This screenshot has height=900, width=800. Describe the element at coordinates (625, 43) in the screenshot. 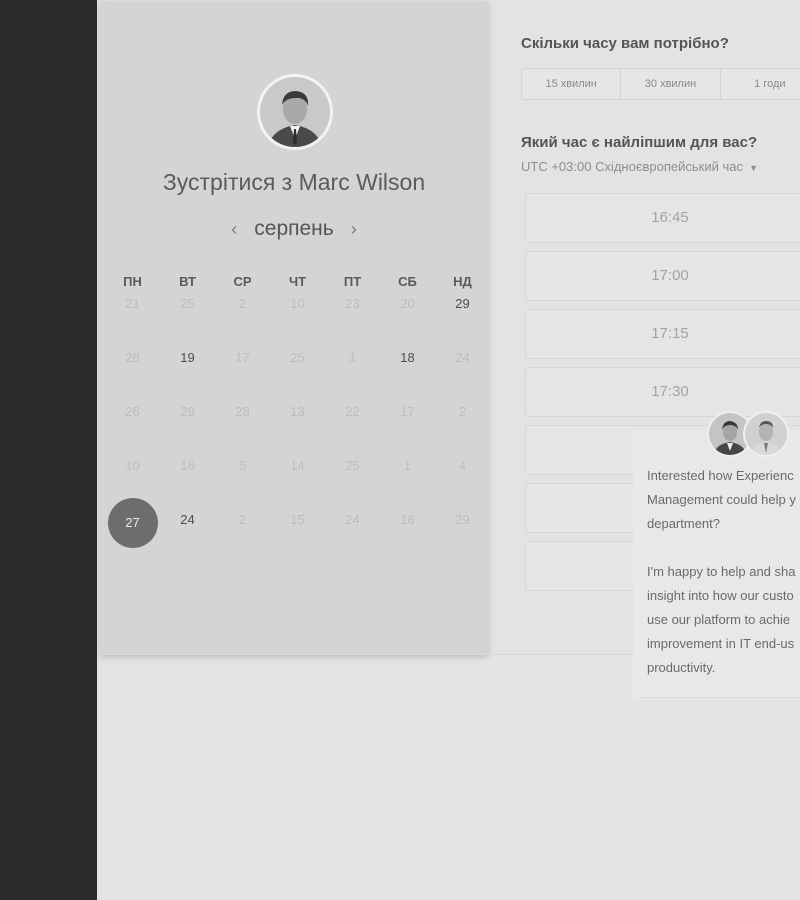

I see `duration-question: Скільки часу вам потрібно?` at that location.